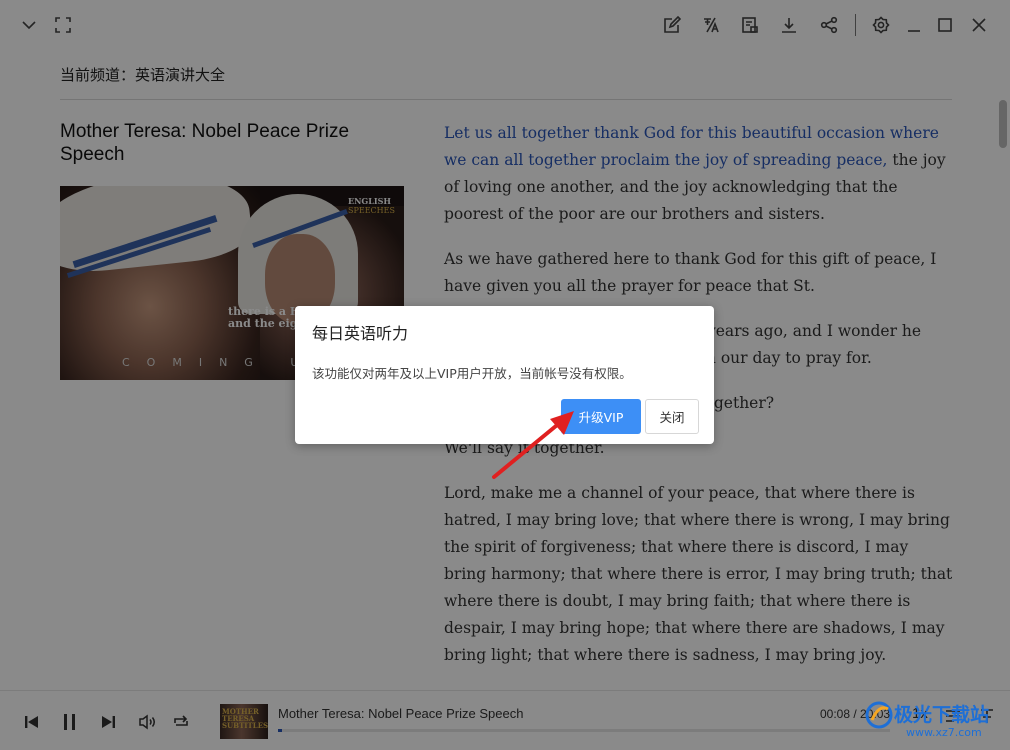 The image size is (1010, 750). I want to click on dialog-message: 该功能仅对两年及以上VIP用户开放，当前帐号没有权限。, so click(472, 373).